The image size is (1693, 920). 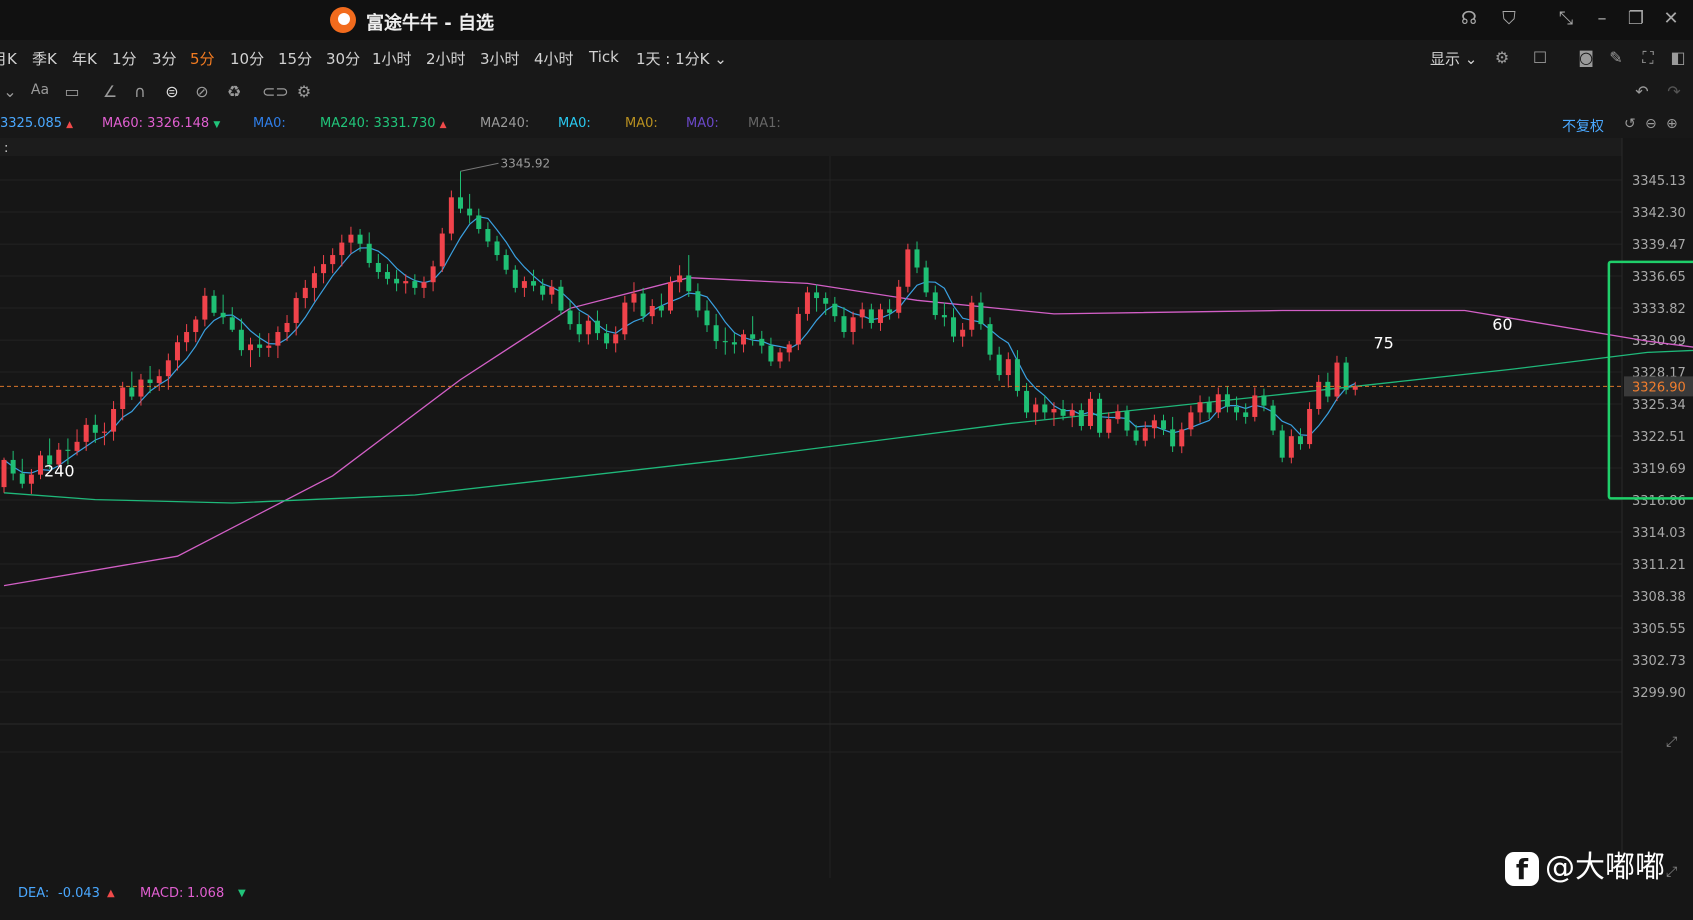 What do you see at coordinates (1642, 91) in the screenshot?
I see `undo-icon: ↶` at bounding box center [1642, 91].